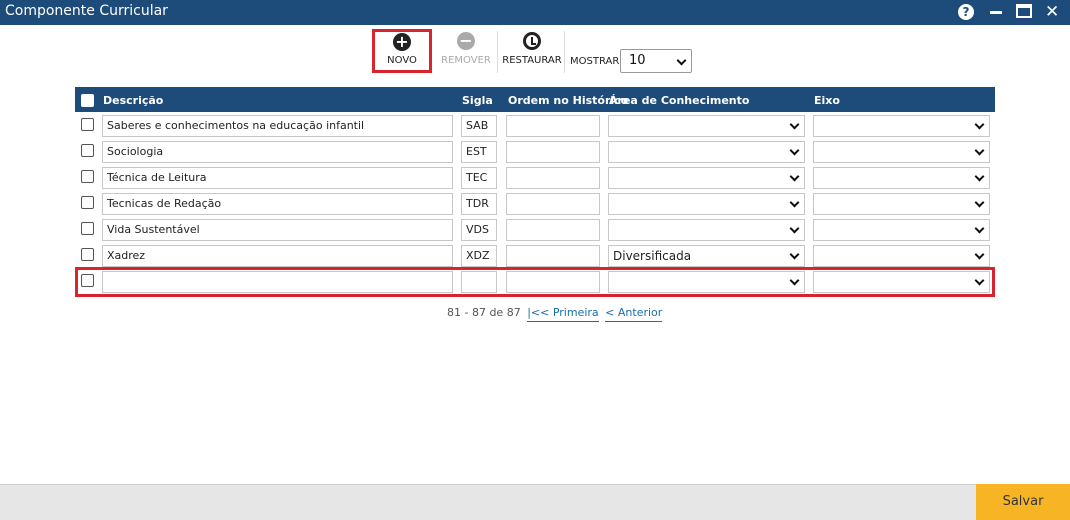 This screenshot has width=1070, height=520. What do you see at coordinates (1024, 12) in the screenshot?
I see `maximize-icon` at bounding box center [1024, 12].